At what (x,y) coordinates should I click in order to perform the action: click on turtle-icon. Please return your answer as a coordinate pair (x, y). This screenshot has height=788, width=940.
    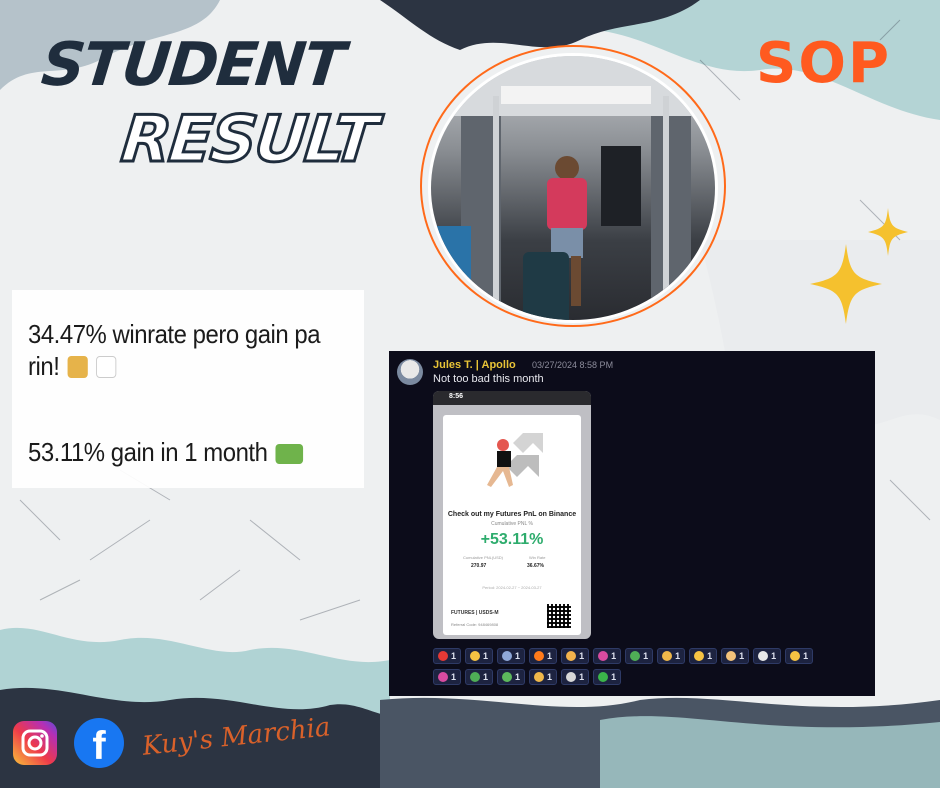
    Looking at the image, I should click on (635, 656).